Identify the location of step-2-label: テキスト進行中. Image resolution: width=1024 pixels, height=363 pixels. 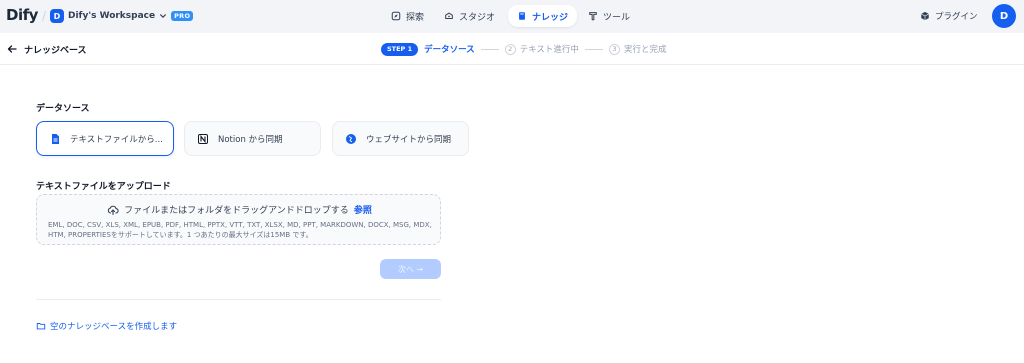
(549, 50).